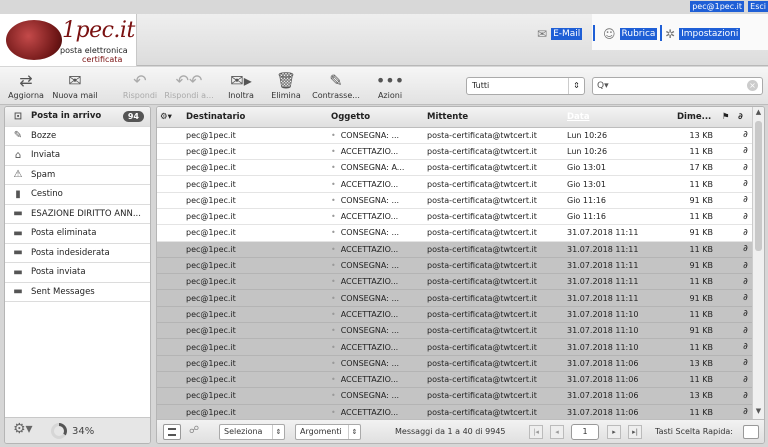 This screenshot has width=768, height=447. What do you see at coordinates (241, 85) in the screenshot?
I see `forward-button: ✉▸ Inoltra` at bounding box center [241, 85].